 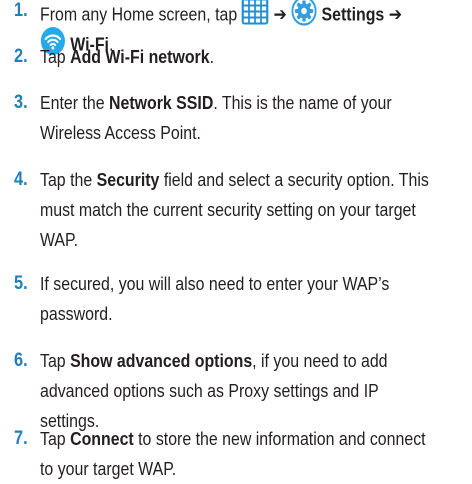 I want to click on step-line: Wireless Access Point., so click(x=120, y=133).